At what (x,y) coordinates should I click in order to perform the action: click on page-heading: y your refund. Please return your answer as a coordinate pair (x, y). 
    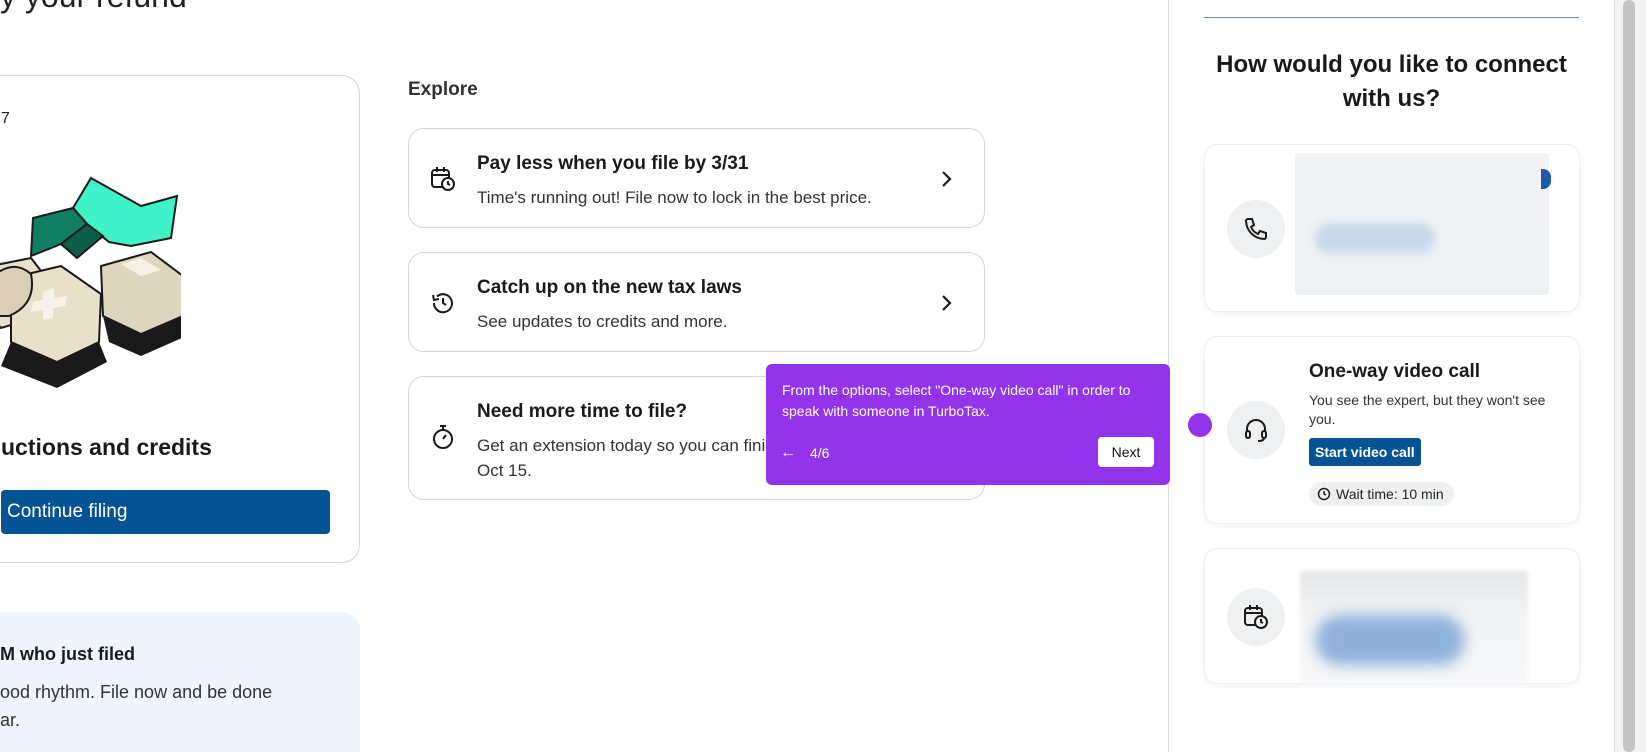
    Looking at the image, I should click on (93, 7).